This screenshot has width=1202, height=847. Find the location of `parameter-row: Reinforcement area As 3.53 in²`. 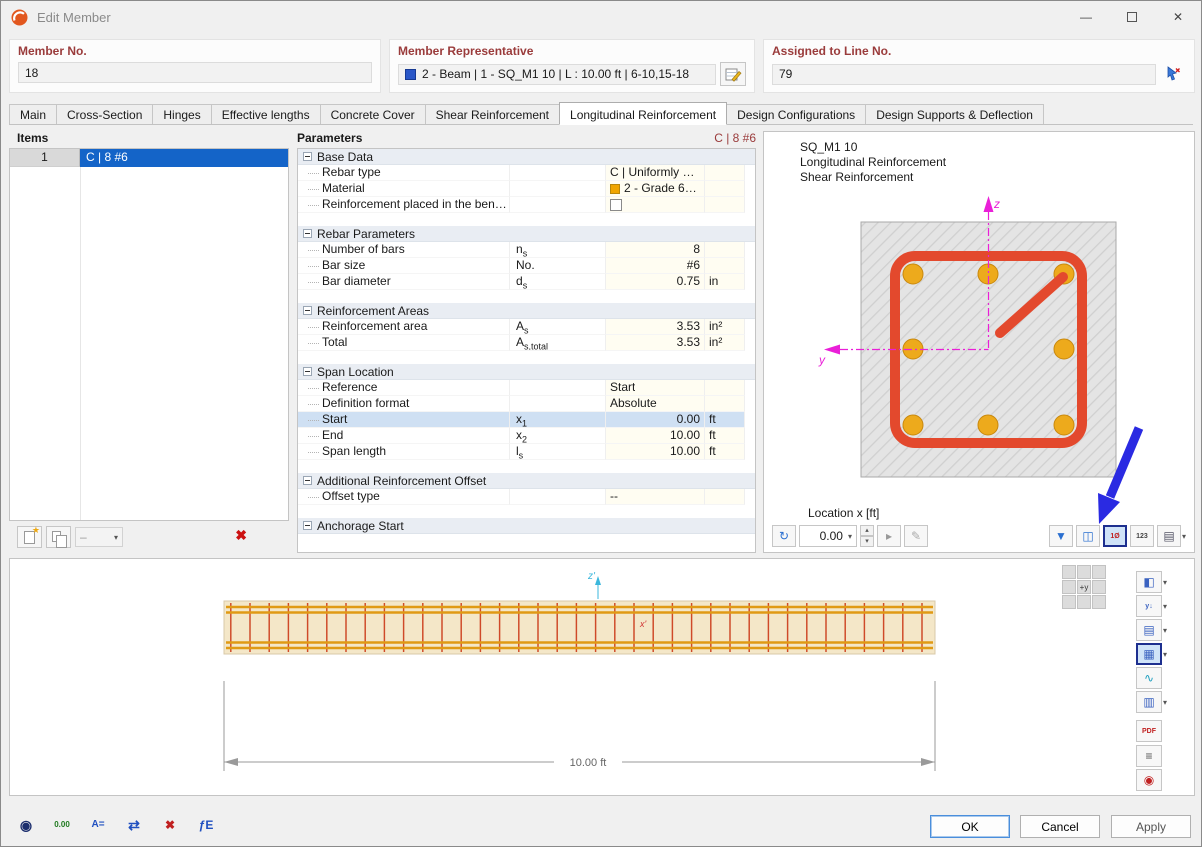

parameter-row: Reinforcement area As 3.53 in² is located at coordinates (526, 327).